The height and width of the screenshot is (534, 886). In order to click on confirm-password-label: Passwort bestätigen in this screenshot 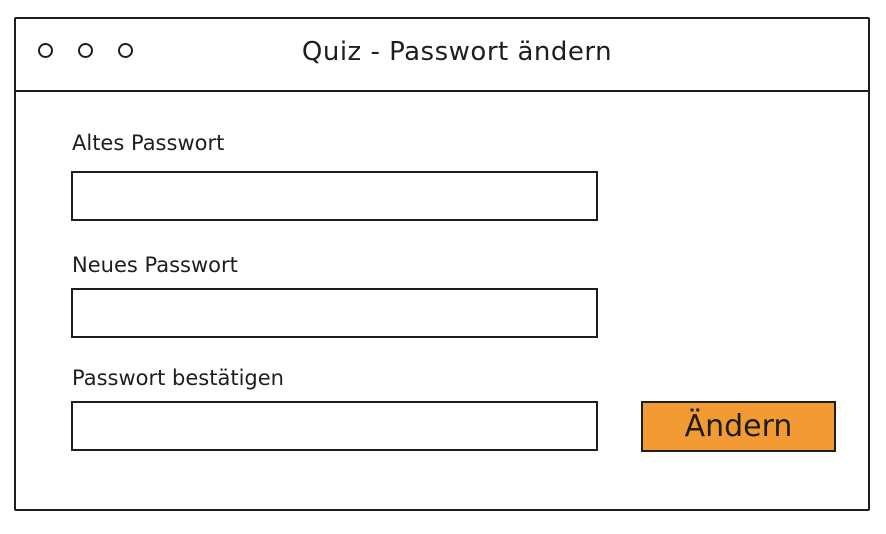, I will do `click(178, 378)`.